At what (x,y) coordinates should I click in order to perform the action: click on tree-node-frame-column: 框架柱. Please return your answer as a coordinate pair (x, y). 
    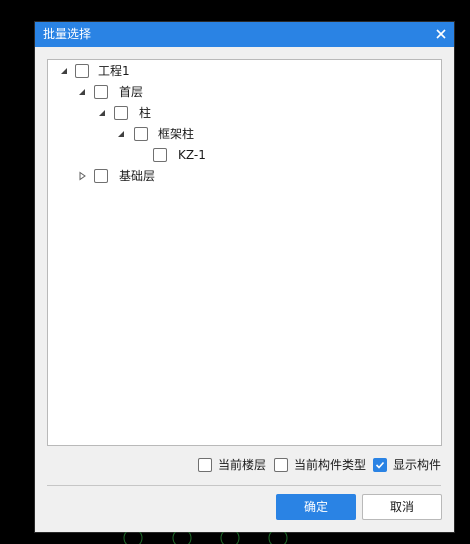
    Looking at the image, I should click on (275, 134).